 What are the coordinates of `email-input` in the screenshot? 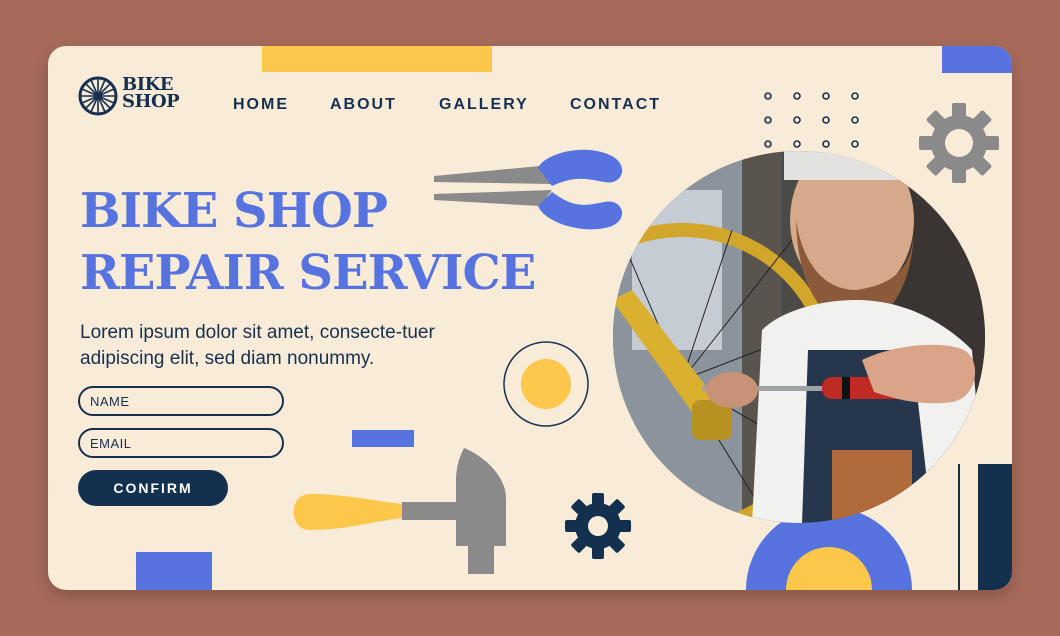 It's located at (181, 443).